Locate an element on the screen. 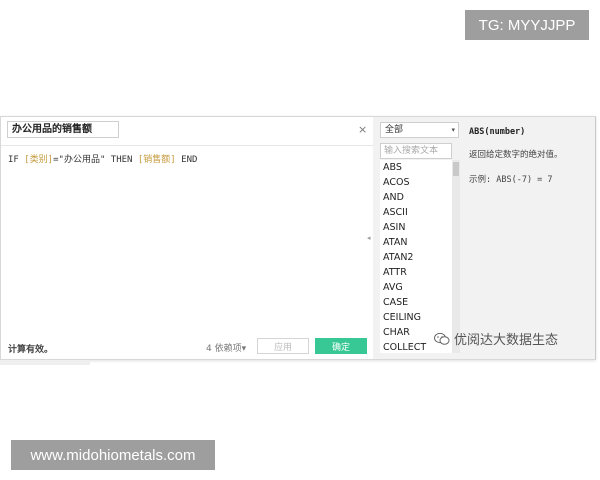 The image size is (600, 480). list-item: ATAN is located at coordinates (416, 242).